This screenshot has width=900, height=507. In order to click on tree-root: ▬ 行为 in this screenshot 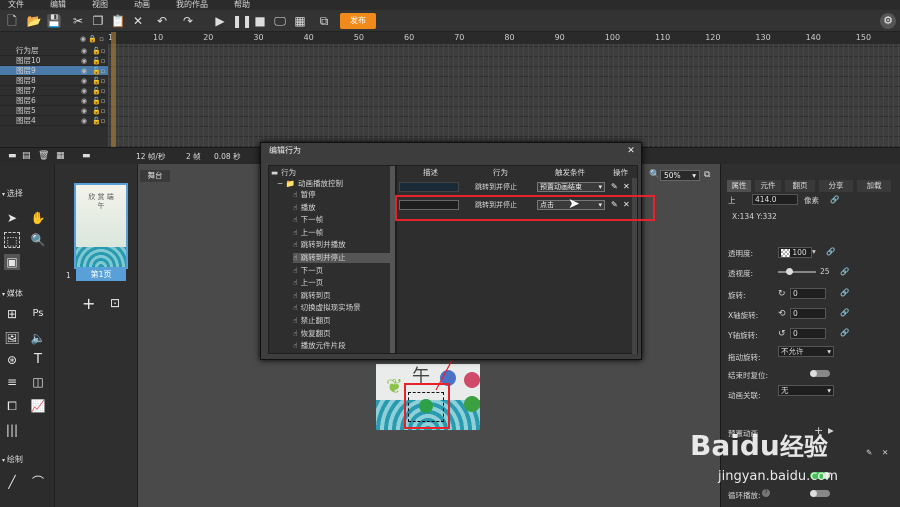, I will do `click(283, 173)`.